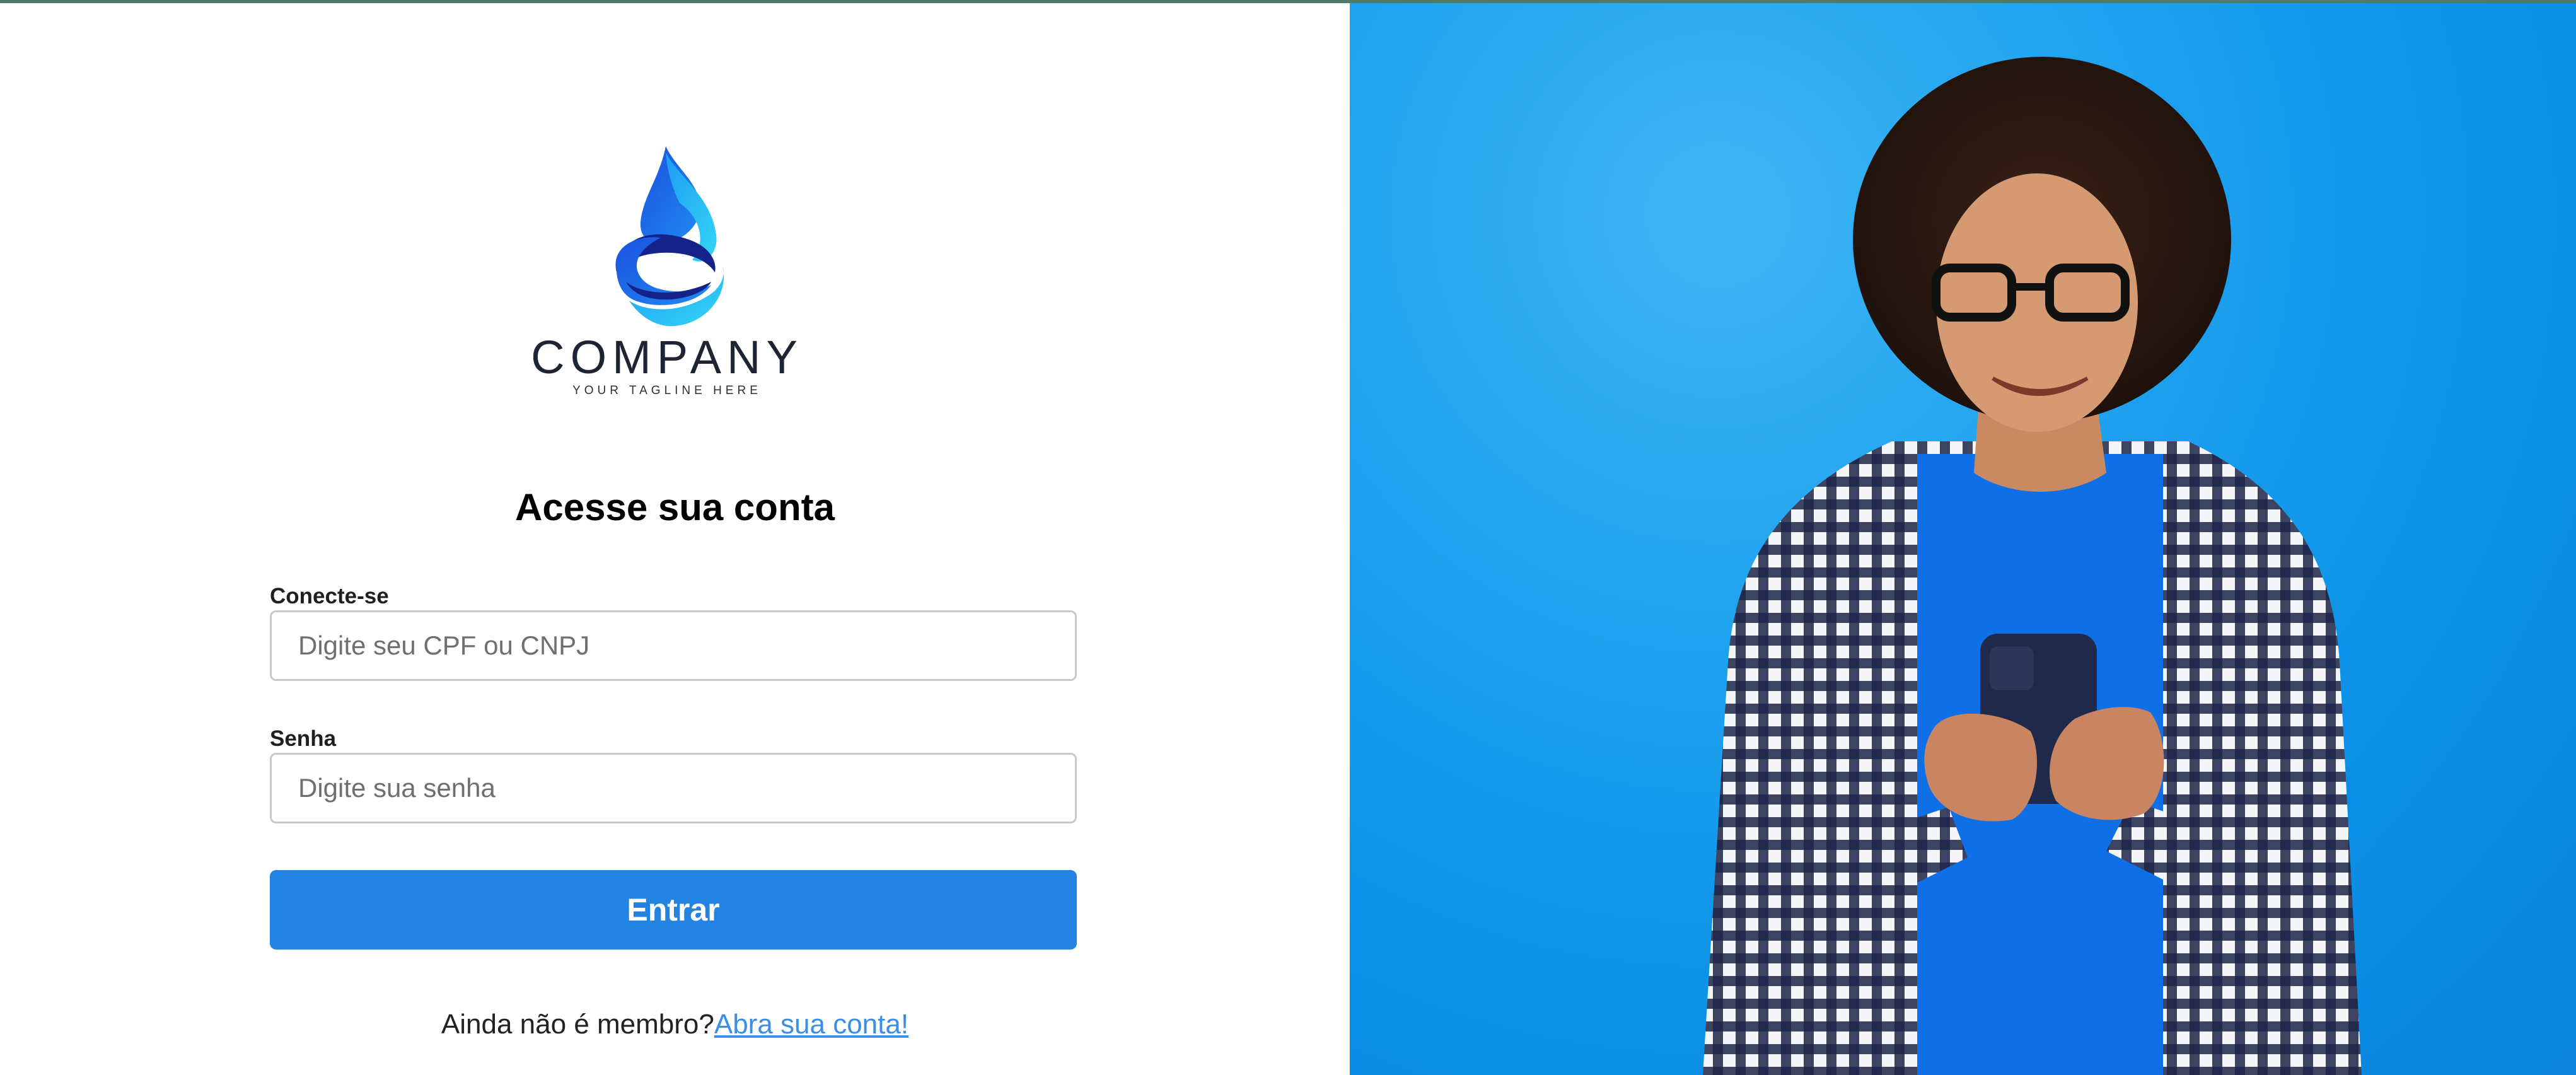  I want to click on login-button: Entrar, so click(674, 910).